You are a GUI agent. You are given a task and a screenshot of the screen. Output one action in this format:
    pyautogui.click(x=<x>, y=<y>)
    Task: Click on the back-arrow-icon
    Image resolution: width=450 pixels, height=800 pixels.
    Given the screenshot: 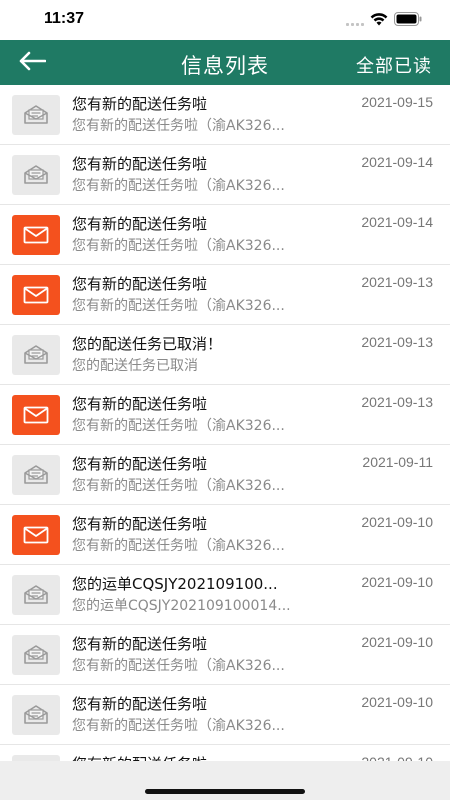 What is the action you would take?
    pyautogui.click(x=32, y=63)
    